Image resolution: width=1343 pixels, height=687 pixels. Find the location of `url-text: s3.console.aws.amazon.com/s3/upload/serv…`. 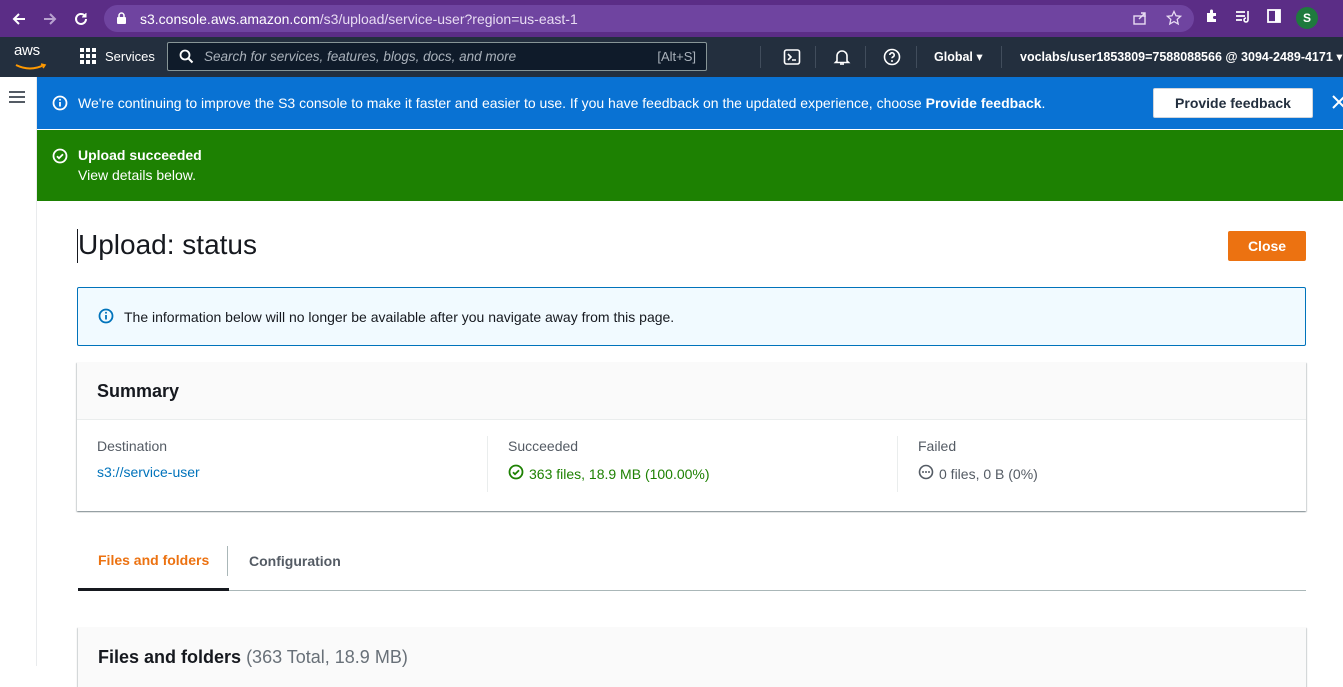

url-text: s3.console.aws.amazon.com/s3/upload/serv… is located at coordinates (359, 19).